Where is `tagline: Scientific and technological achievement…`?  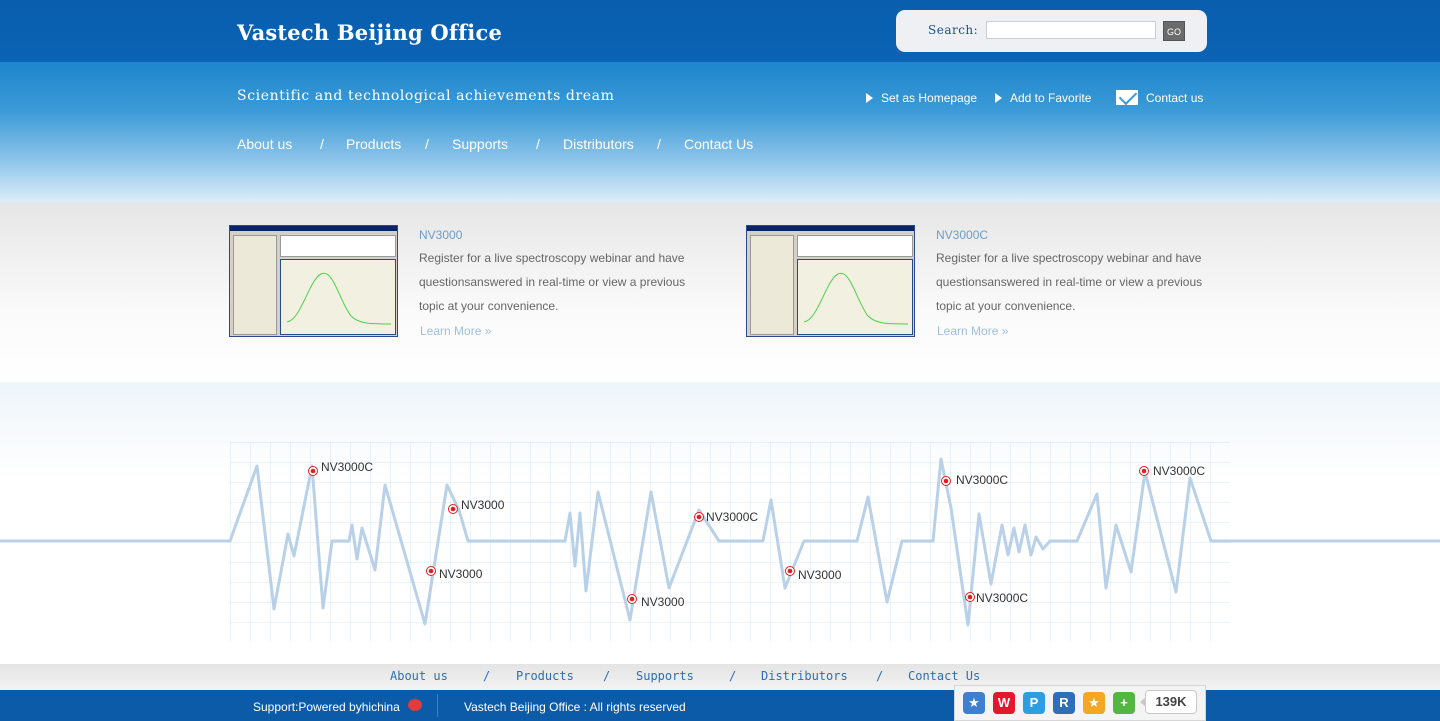
tagline: Scientific and technological achievement… is located at coordinates (426, 96).